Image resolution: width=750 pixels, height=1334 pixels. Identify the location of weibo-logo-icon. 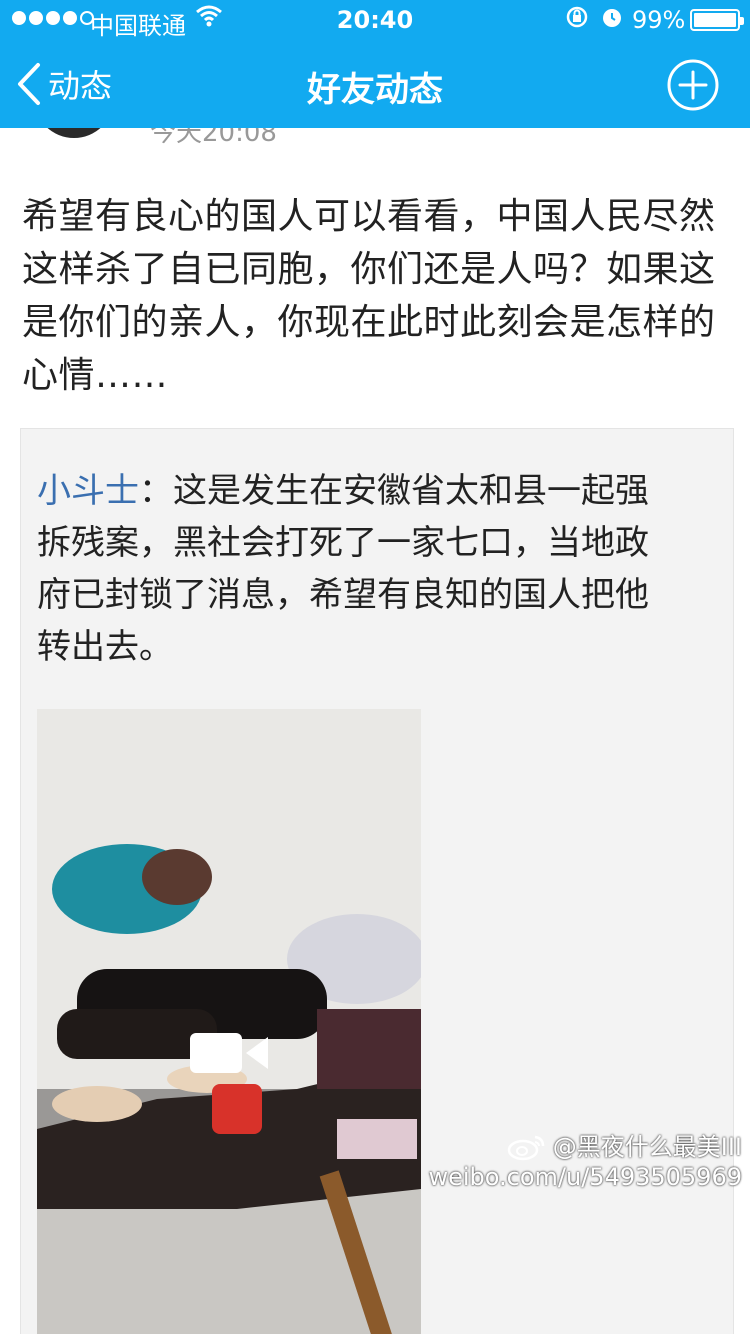
(526, 1148).